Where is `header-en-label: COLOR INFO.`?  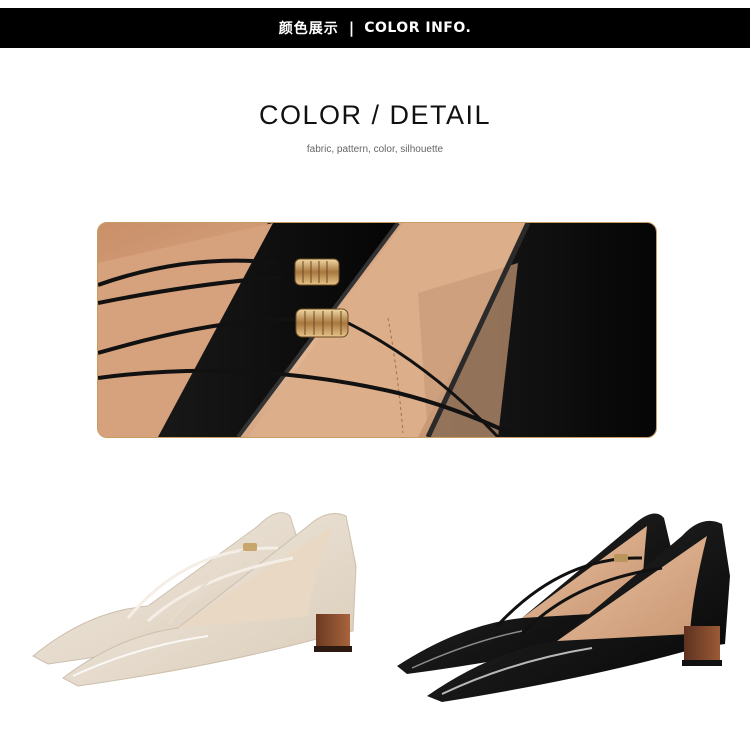
header-en-label: COLOR INFO. is located at coordinates (418, 28).